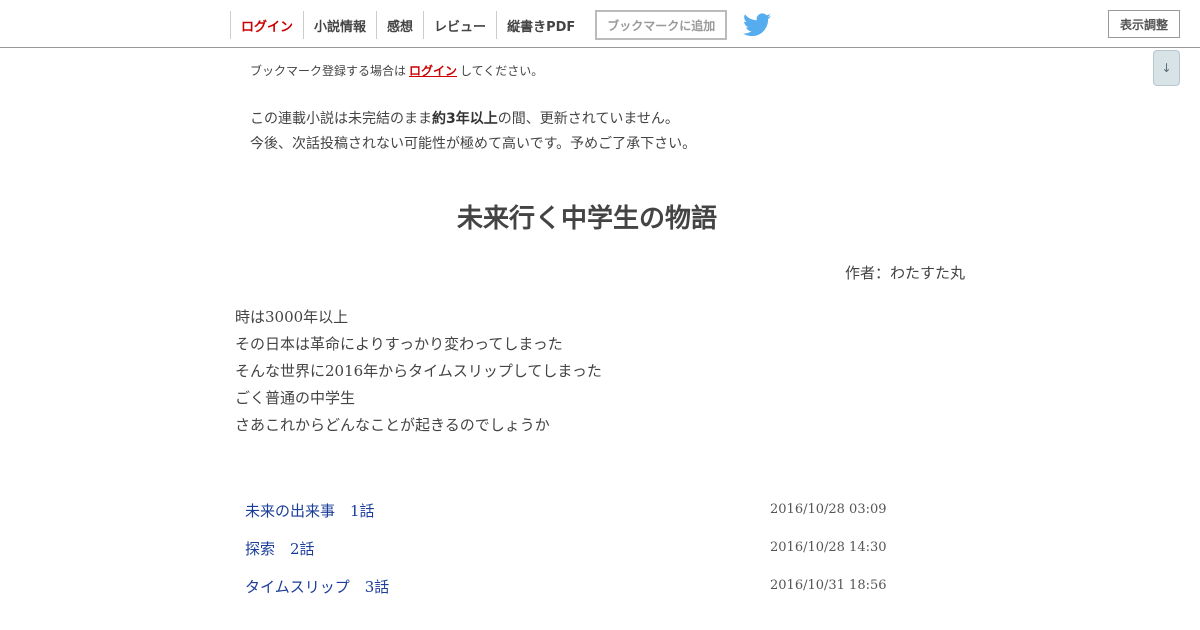 This screenshot has width=1200, height=630. What do you see at coordinates (473, 144) in the screenshot?
I see `warning-line-2: 今後、次話投稿されない可能性が極めて高いです。予めご了承下さい。` at bounding box center [473, 144].